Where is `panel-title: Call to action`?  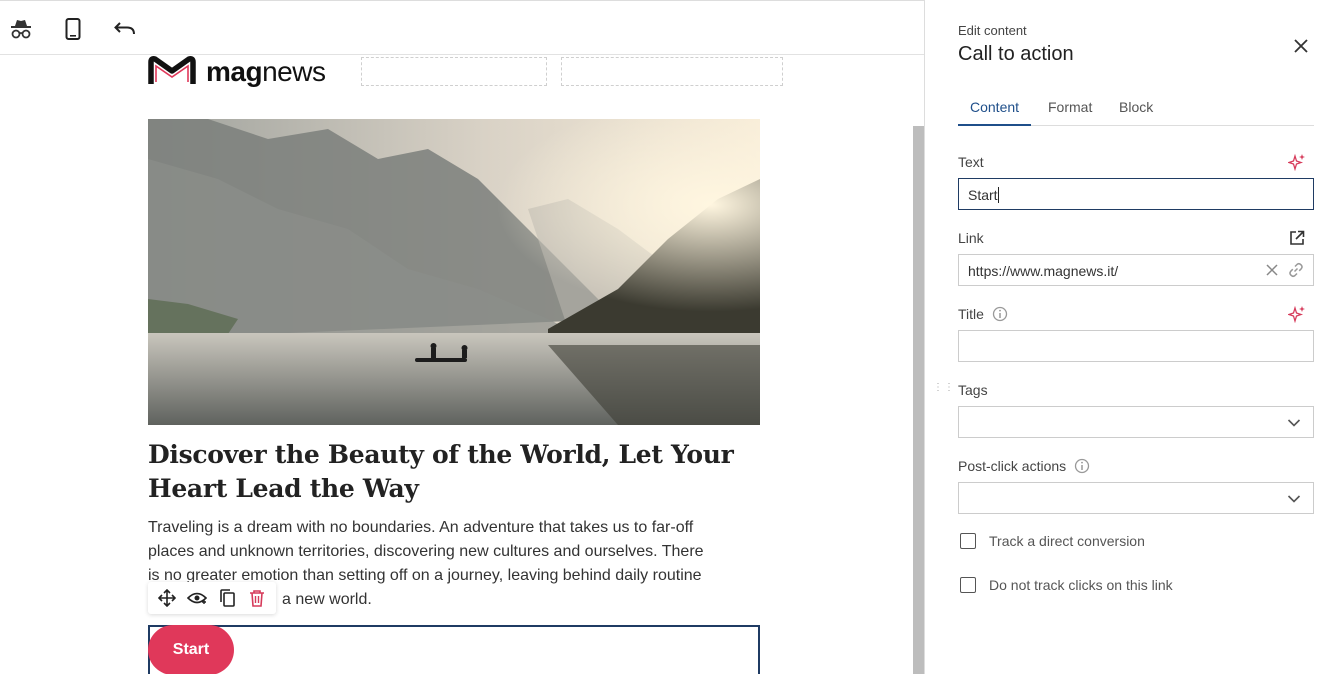 panel-title: Call to action is located at coordinates (1016, 54).